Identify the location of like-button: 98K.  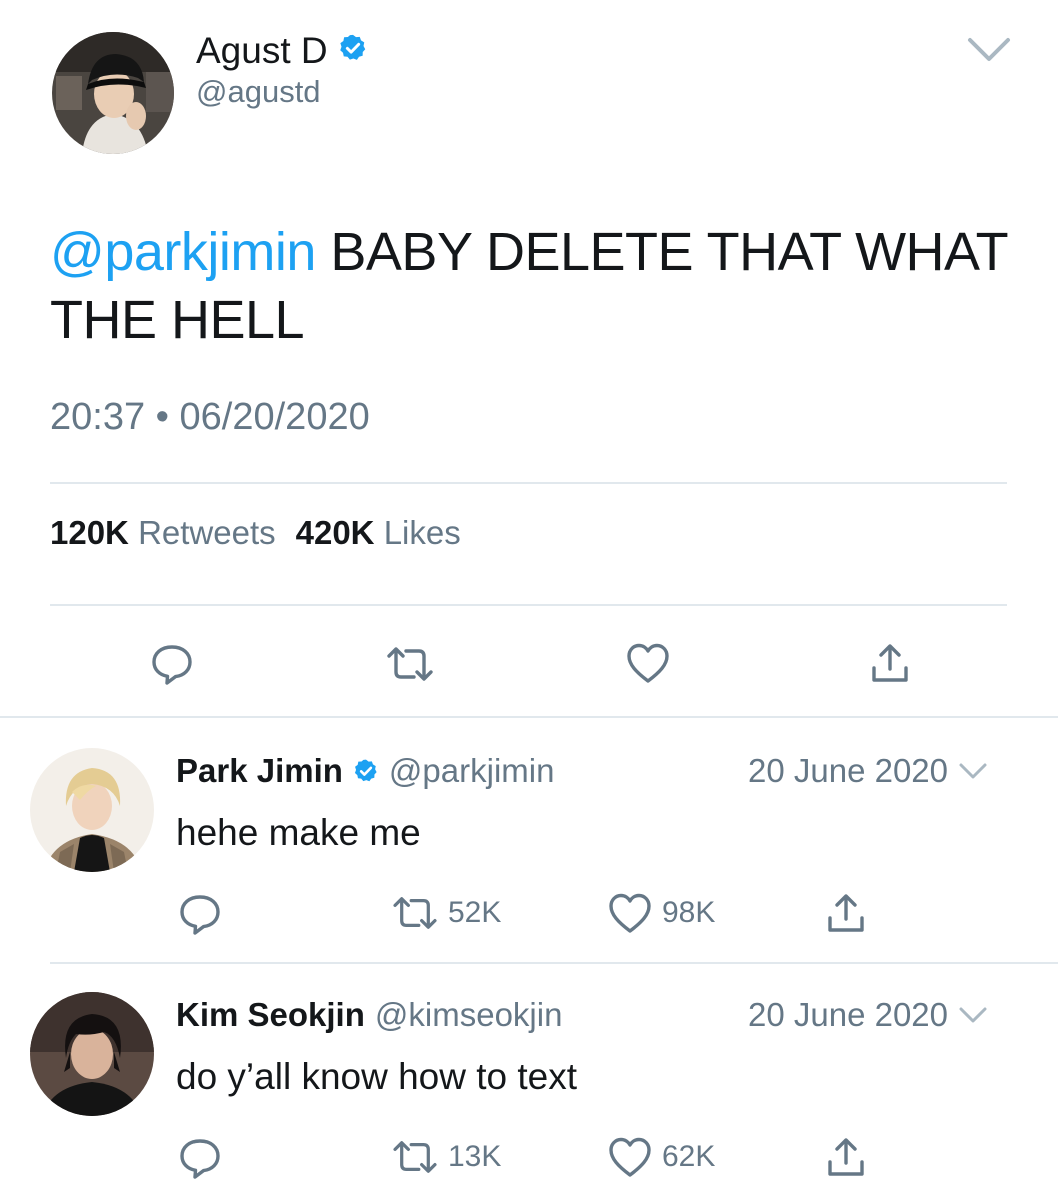
(661, 913).